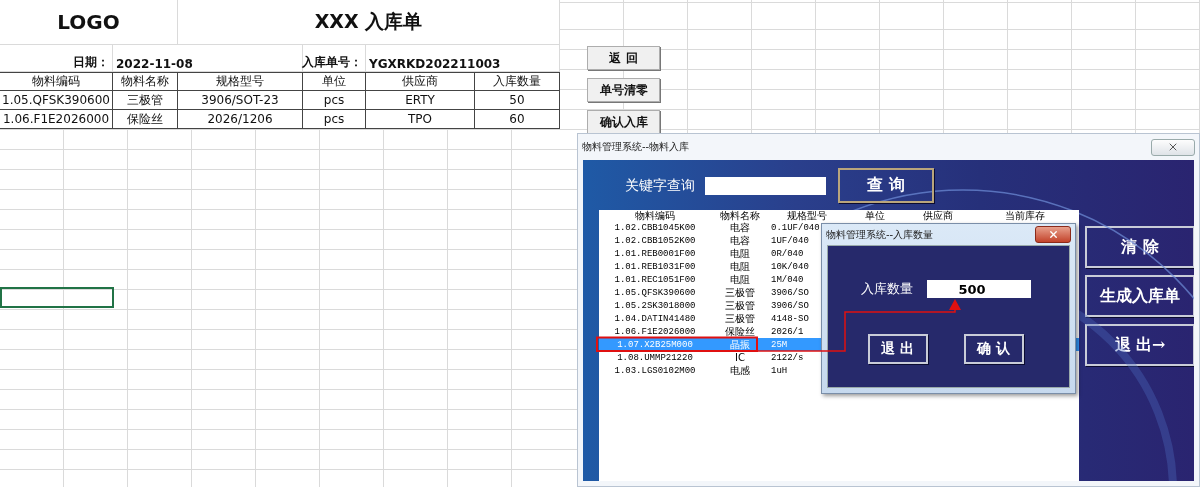 The width and height of the screenshot is (1200, 487). Describe the element at coordinates (240, 81) in the screenshot. I see `column-header: 规格型号` at that location.